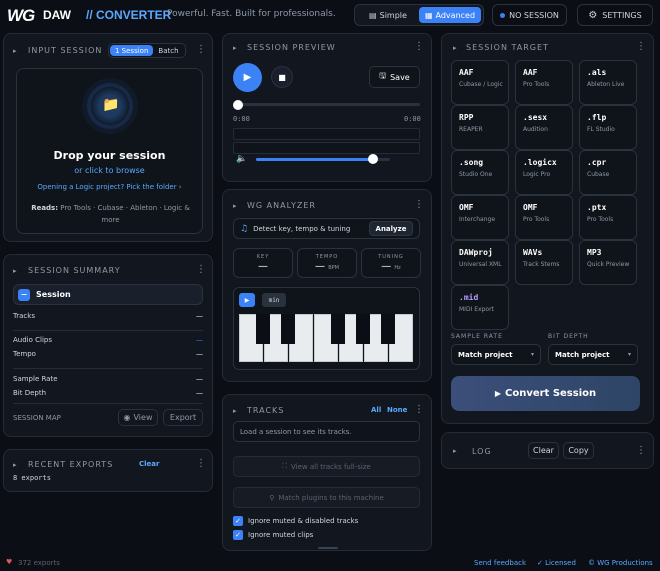  I want to click on mode-simple-button: ▤ Simple, so click(388, 15).